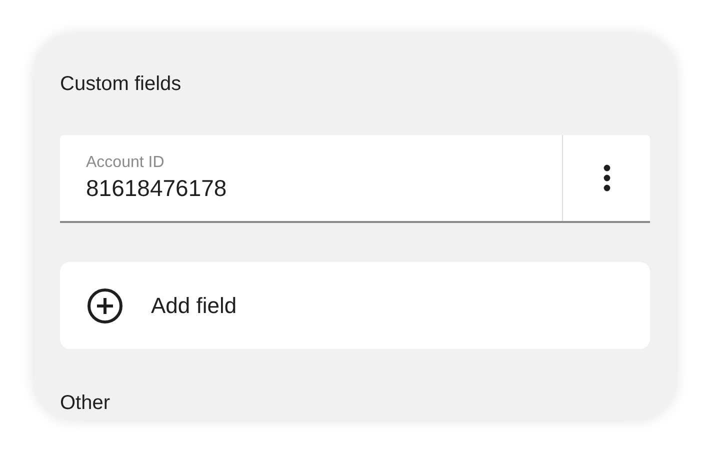 The height and width of the screenshot is (454, 710). I want to click on section-heading: Other, so click(86, 403).